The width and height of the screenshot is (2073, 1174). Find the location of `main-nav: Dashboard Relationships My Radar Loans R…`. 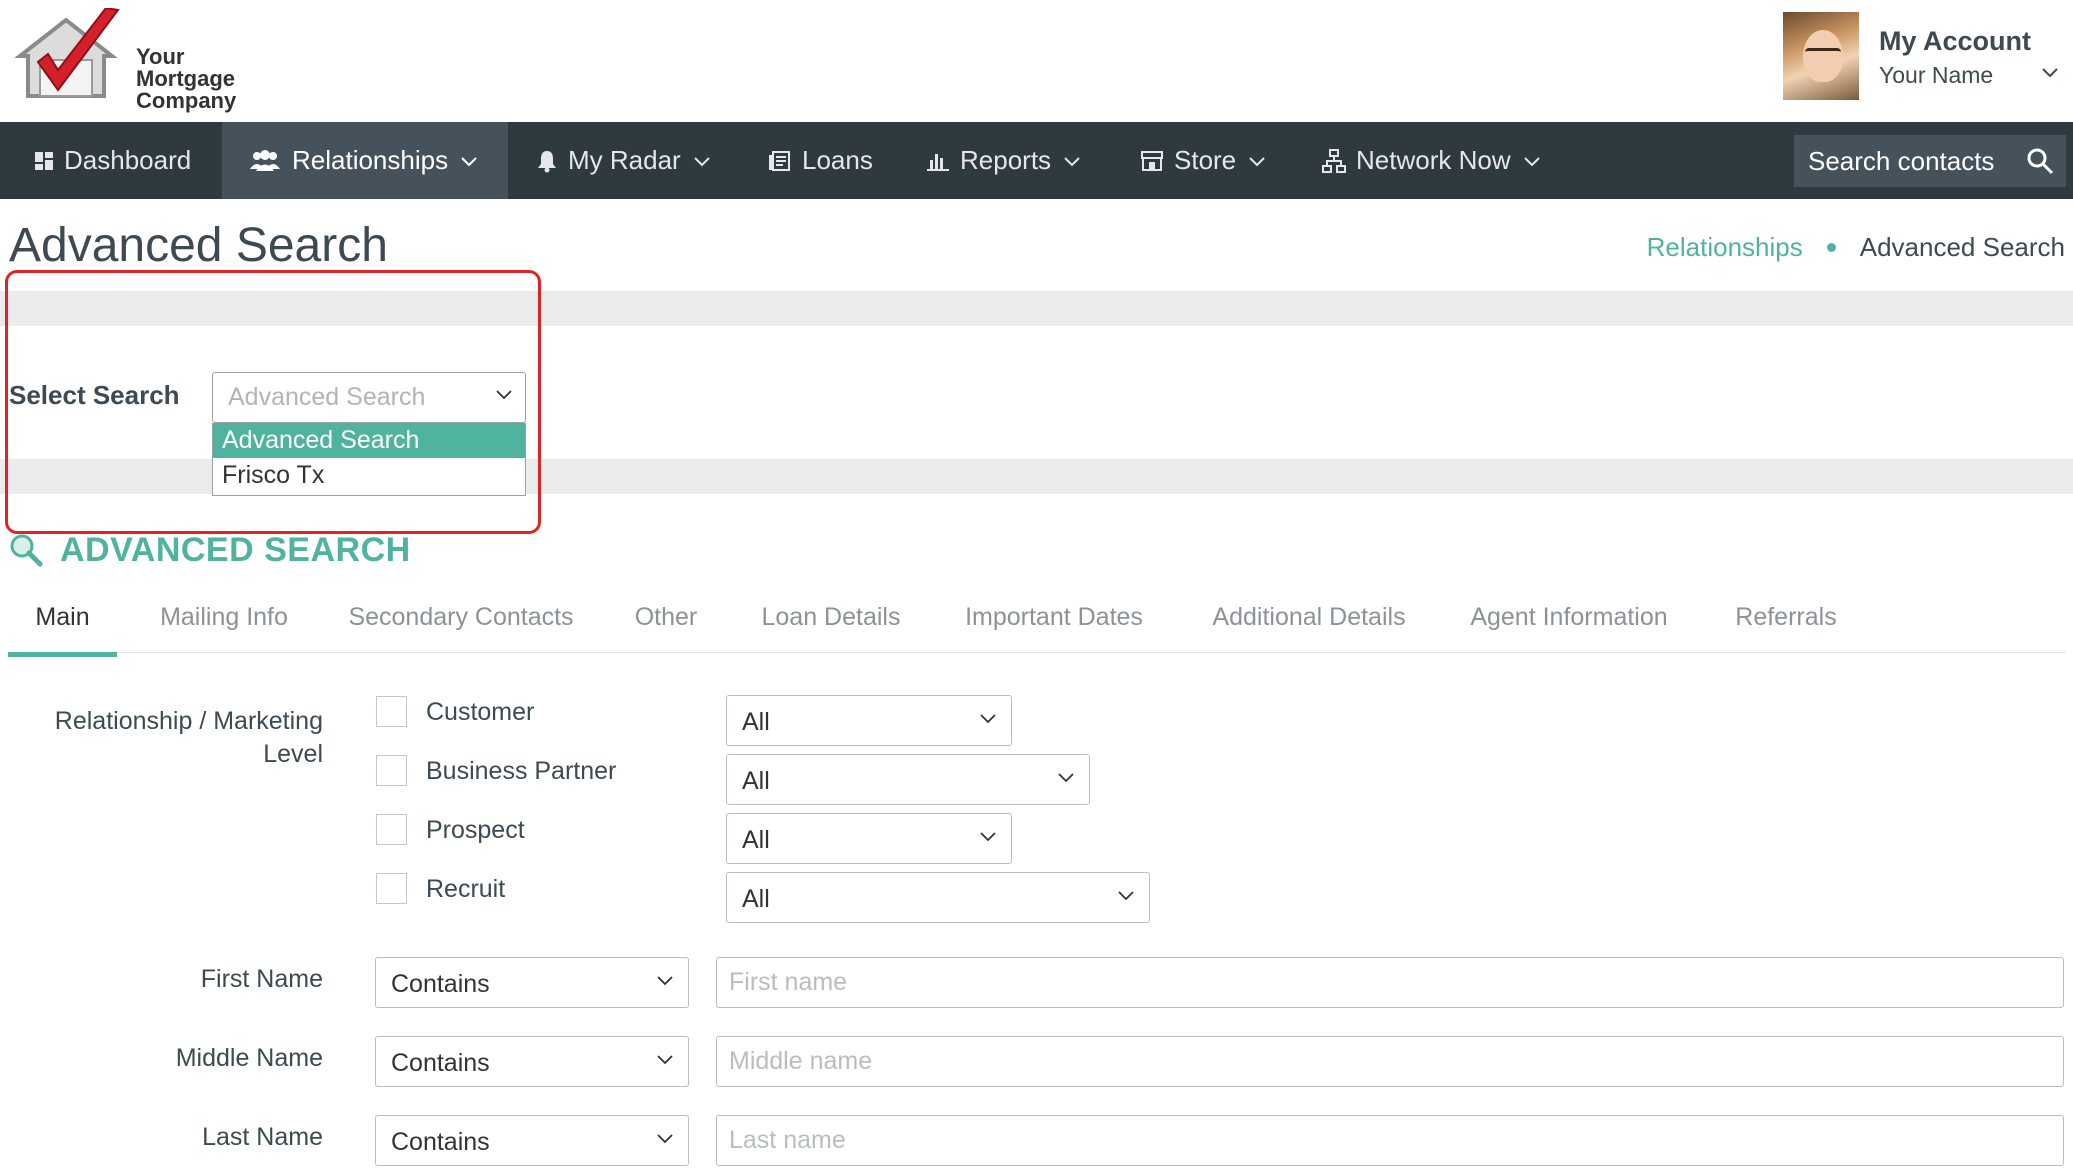

main-nav: Dashboard Relationships My Radar Loans R… is located at coordinates (1036, 160).